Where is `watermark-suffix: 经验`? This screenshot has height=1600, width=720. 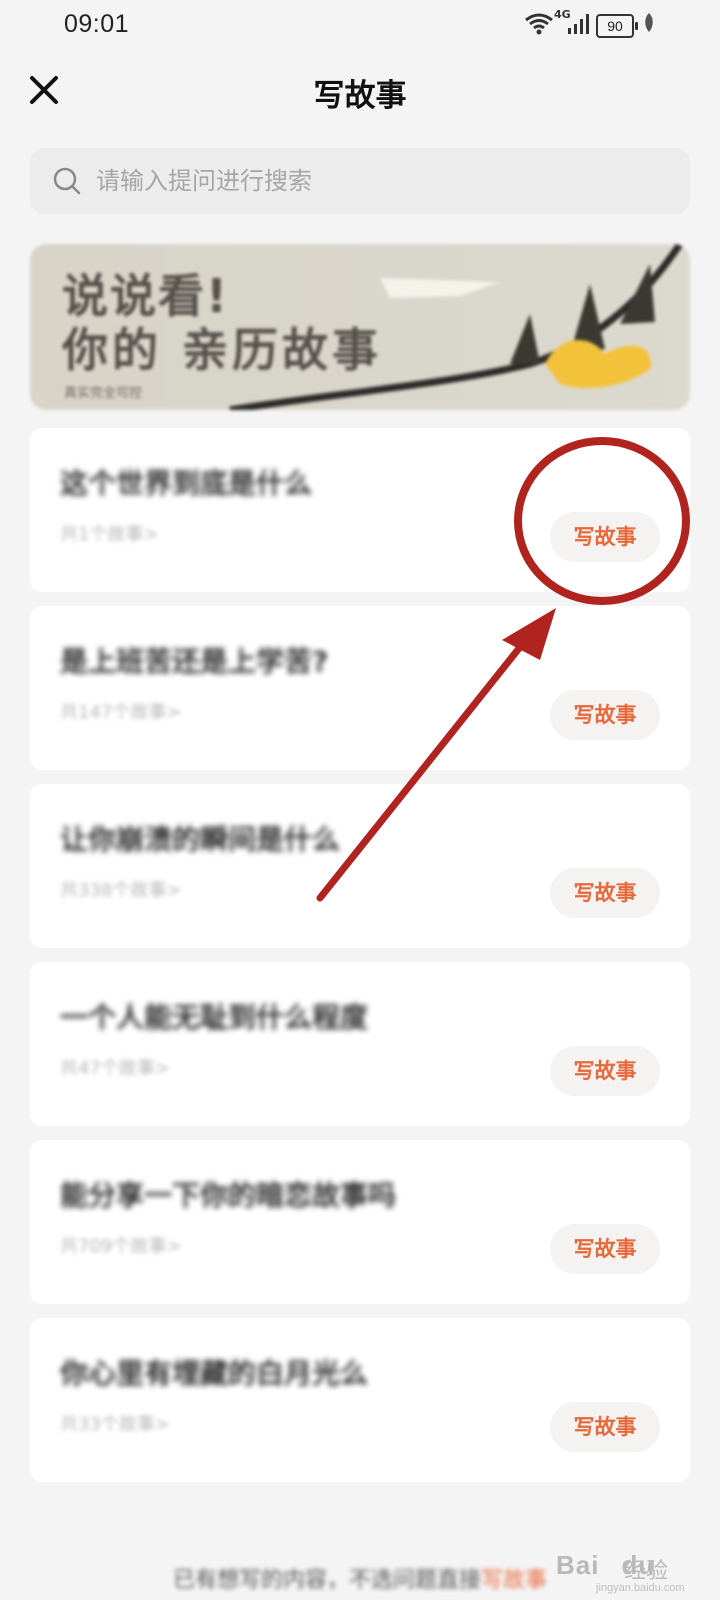
watermark-suffix: 经验 is located at coordinates (646, 1571).